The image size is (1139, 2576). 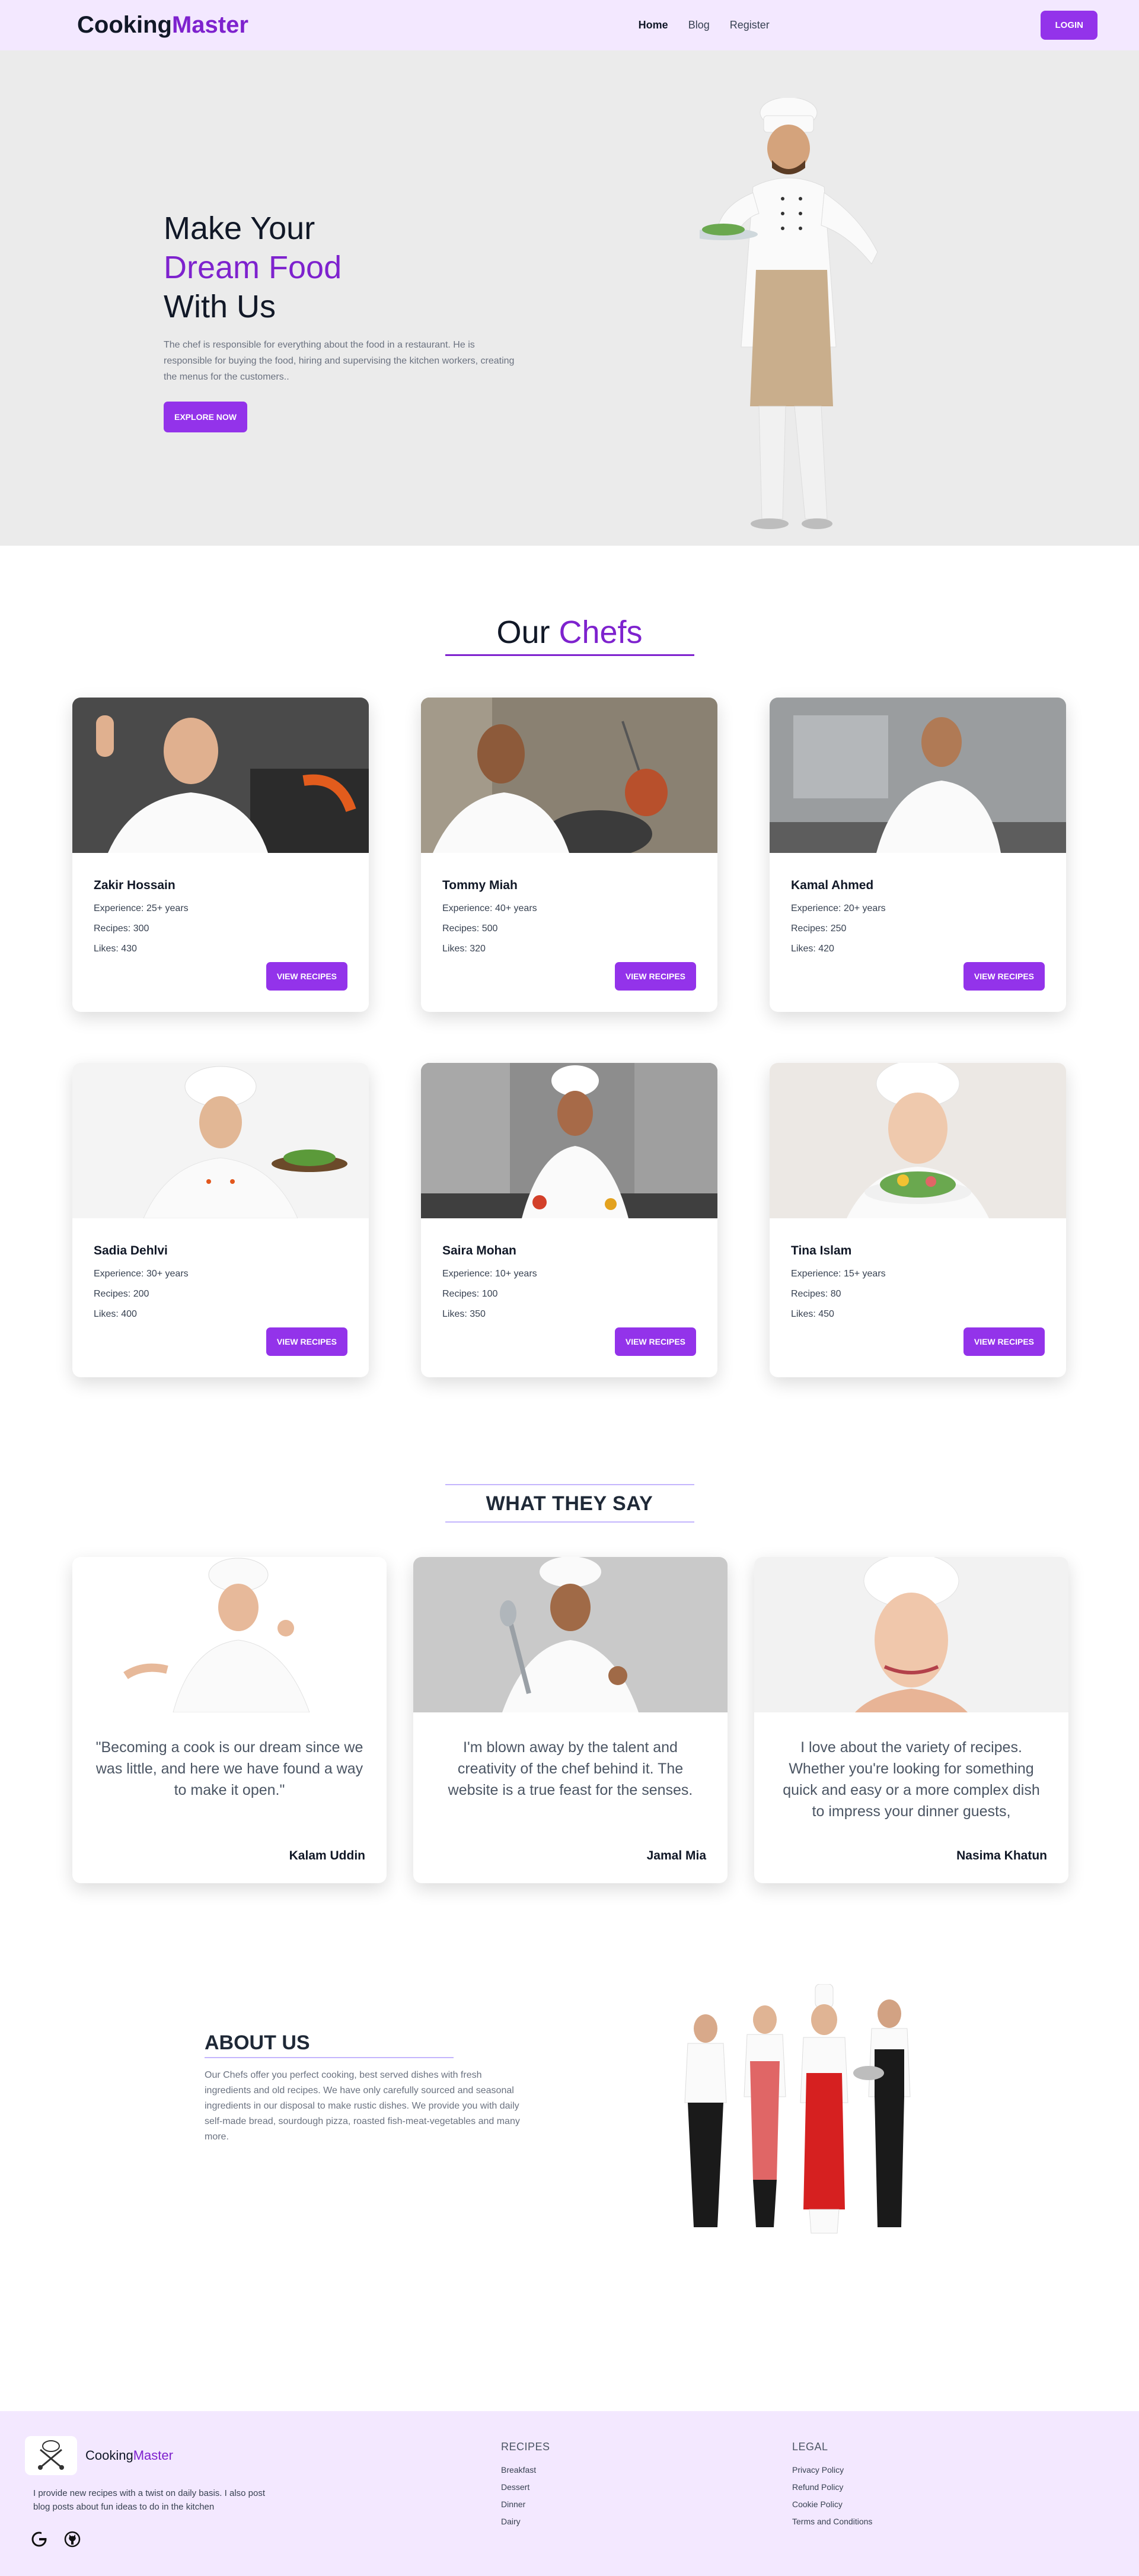 I want to click on footer-brand-name: CookingMaster, so click(x=129, y=2455).